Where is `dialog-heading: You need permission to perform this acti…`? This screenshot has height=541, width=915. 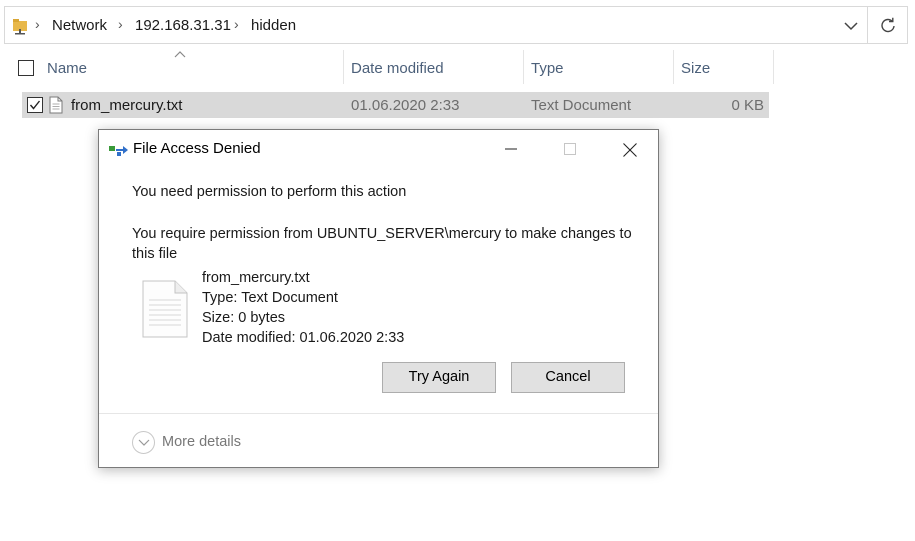 dialog-heading: You need permission to perform this acti… is located at coordinates (269, 192).